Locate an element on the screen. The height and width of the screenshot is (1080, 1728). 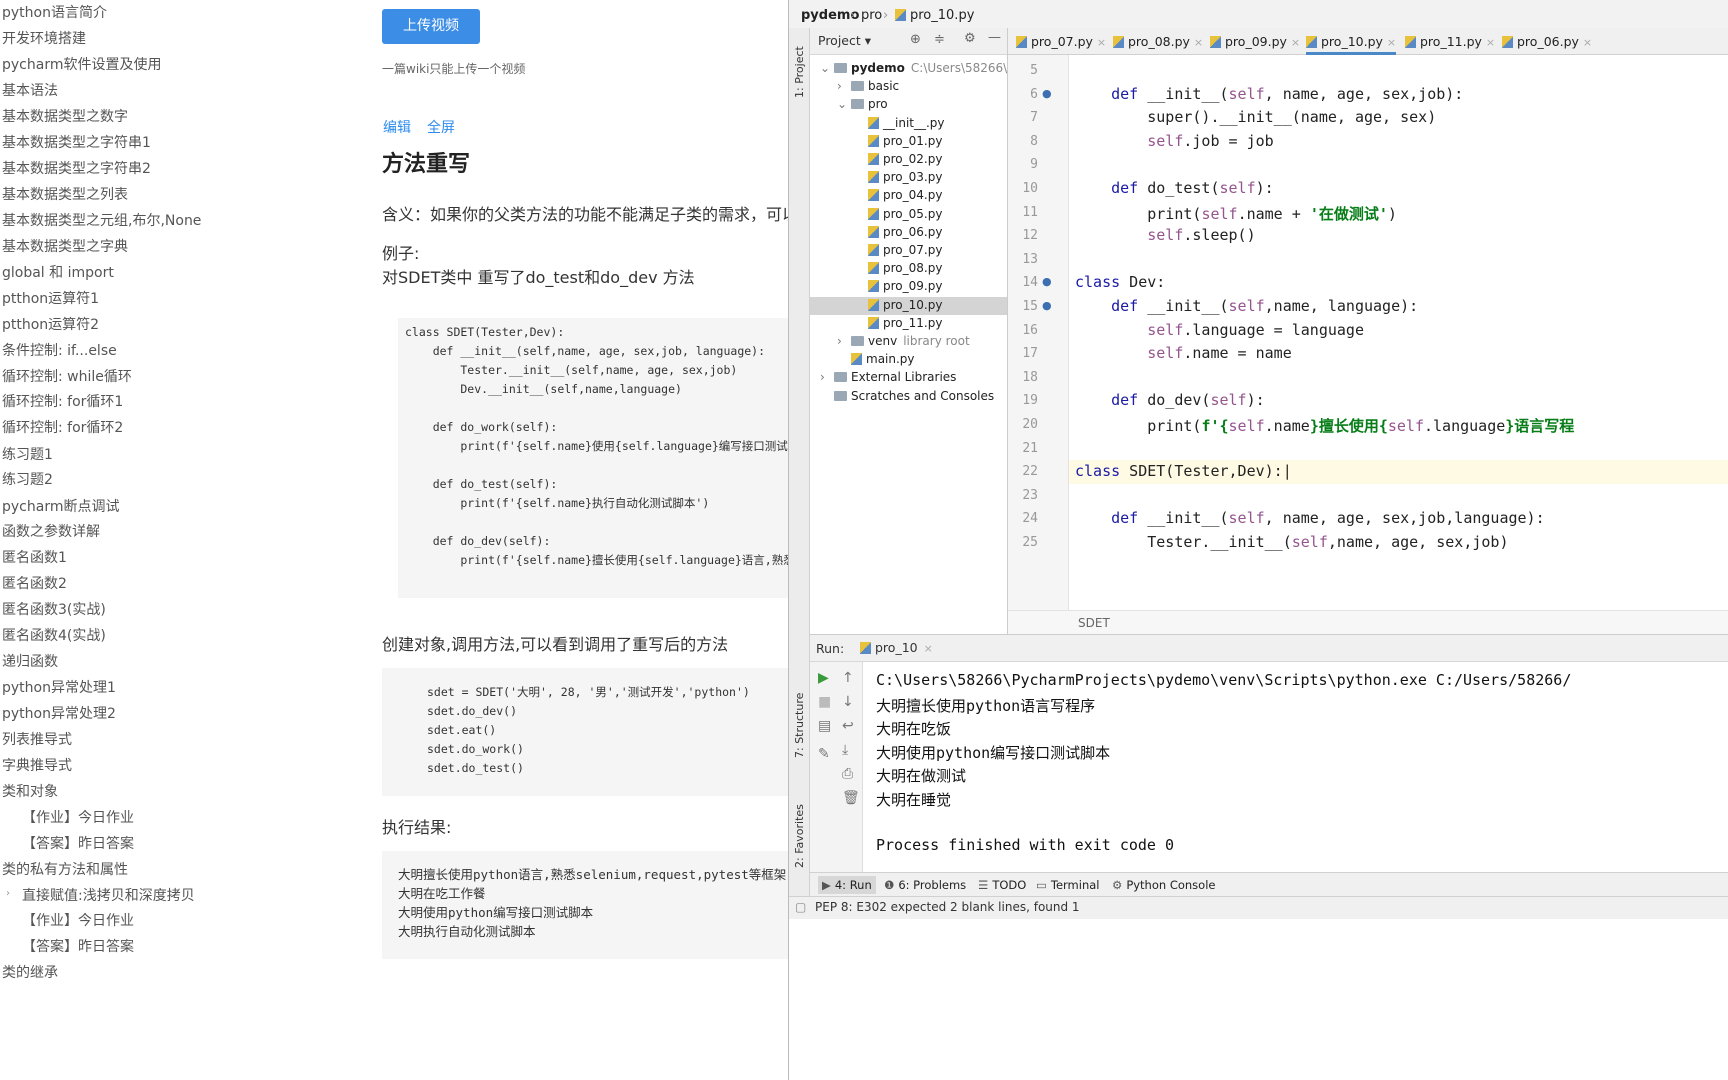
run-config-tab: pro_10 × is located at coordinates (896, 647).